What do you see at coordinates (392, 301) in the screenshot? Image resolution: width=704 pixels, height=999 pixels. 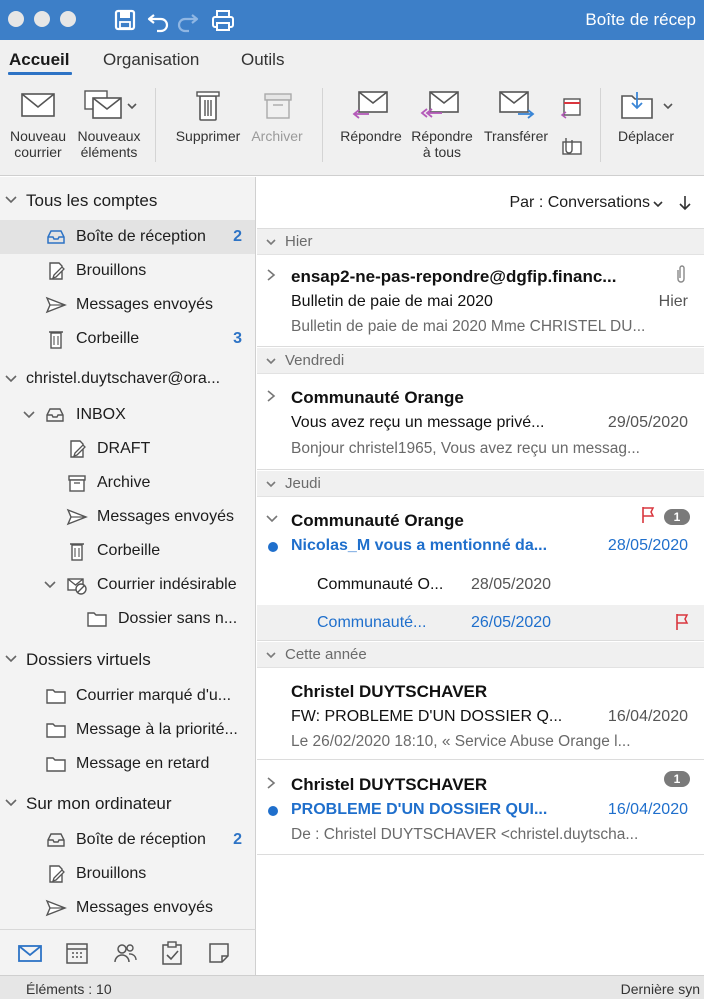 I see `message-subject: Bulletin de paie de mai 2020` at bounding box center [392, 301].